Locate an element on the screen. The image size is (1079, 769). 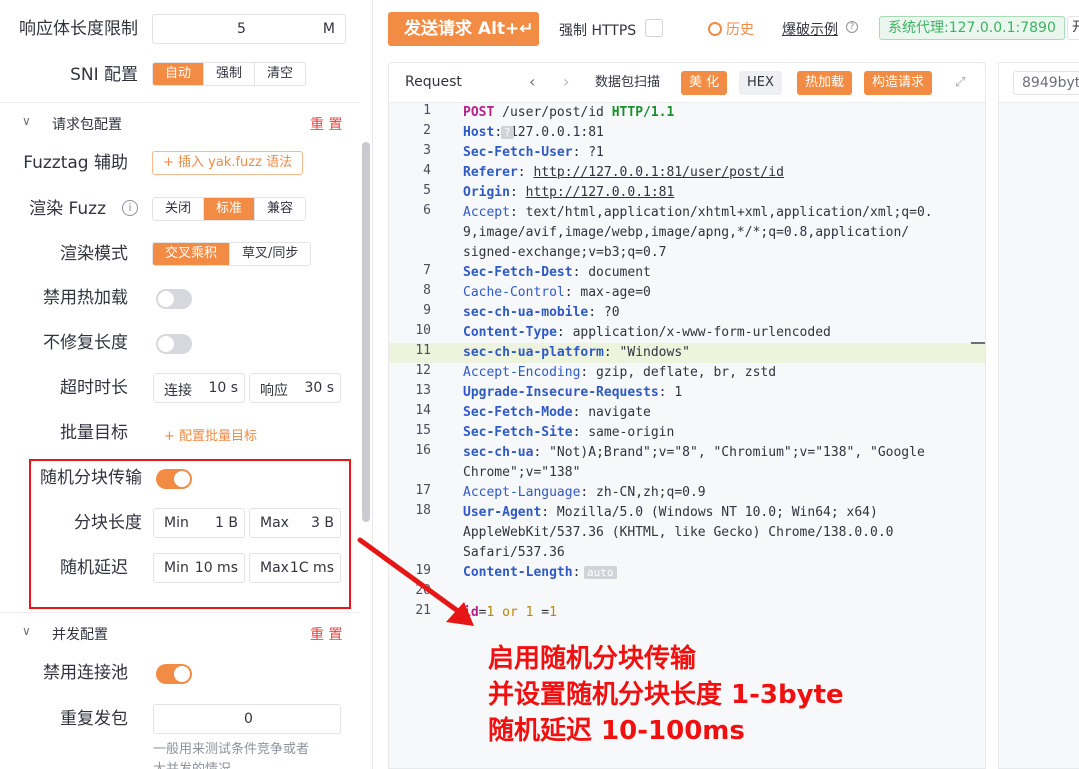
annotation-line-1: 启用随机分块传输 is located at coordinates (592, 659).